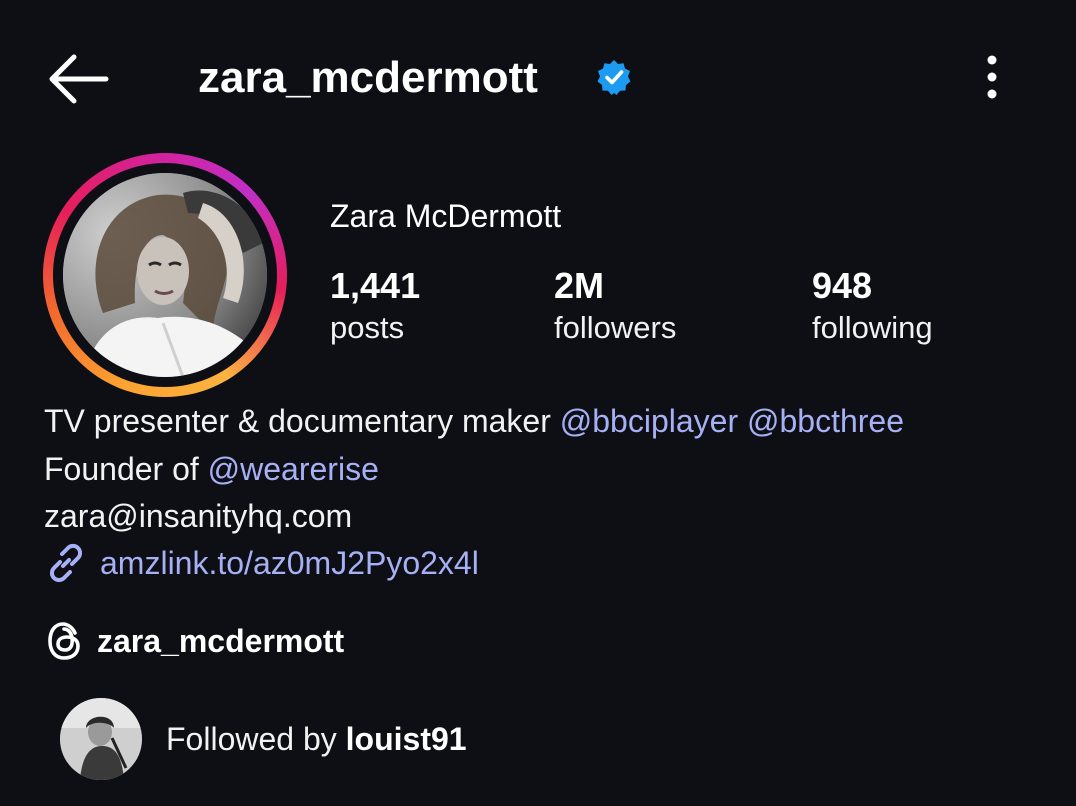 The width and height of the screenshot is (1076, 806). What do you see at coordinates (368, 77) in the screenshot?
I see `page-title: zara_mcdermott` at bounding box center [368, 77].